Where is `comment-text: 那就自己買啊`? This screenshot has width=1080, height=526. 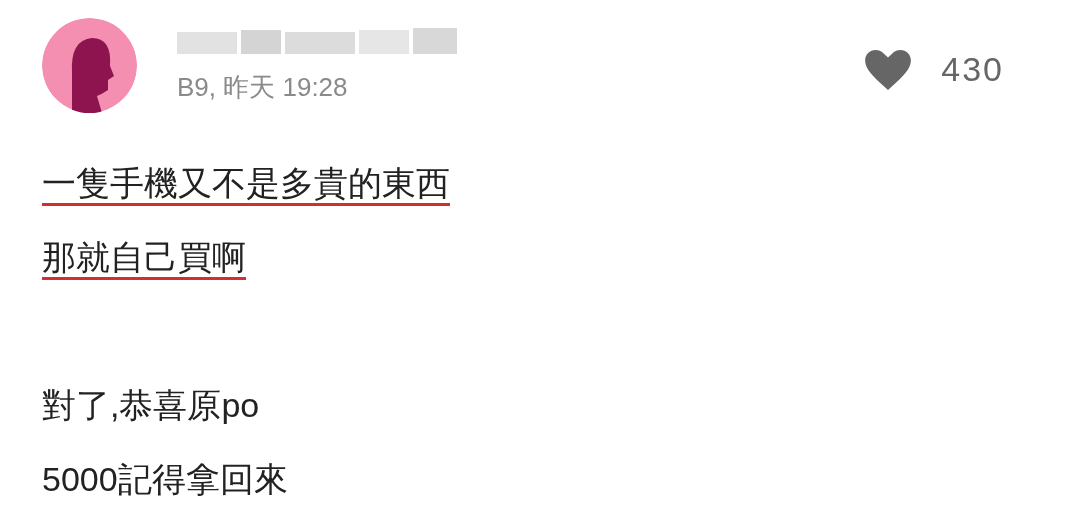
comment-text: 那就自己買啊 is located at coordinates (144, 258).